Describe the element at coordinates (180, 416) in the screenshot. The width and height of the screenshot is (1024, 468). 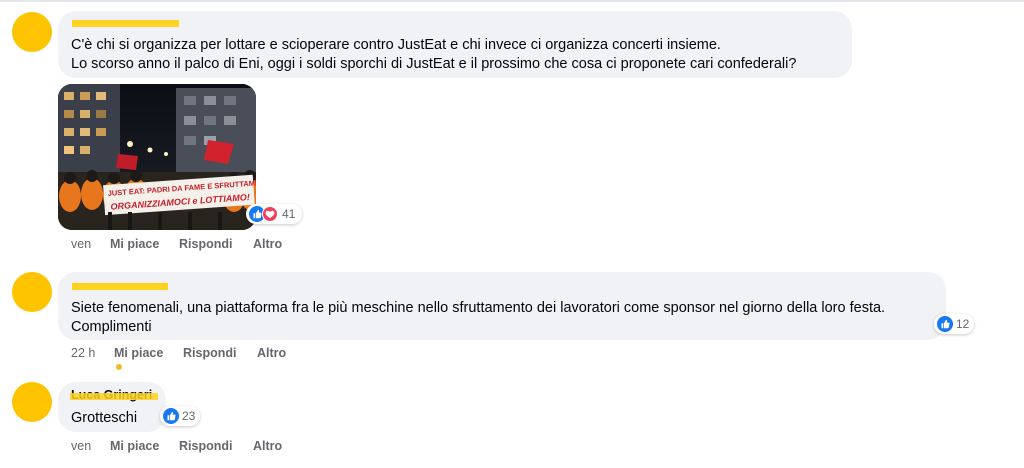
I see `reaction-summary: 23` at that location.